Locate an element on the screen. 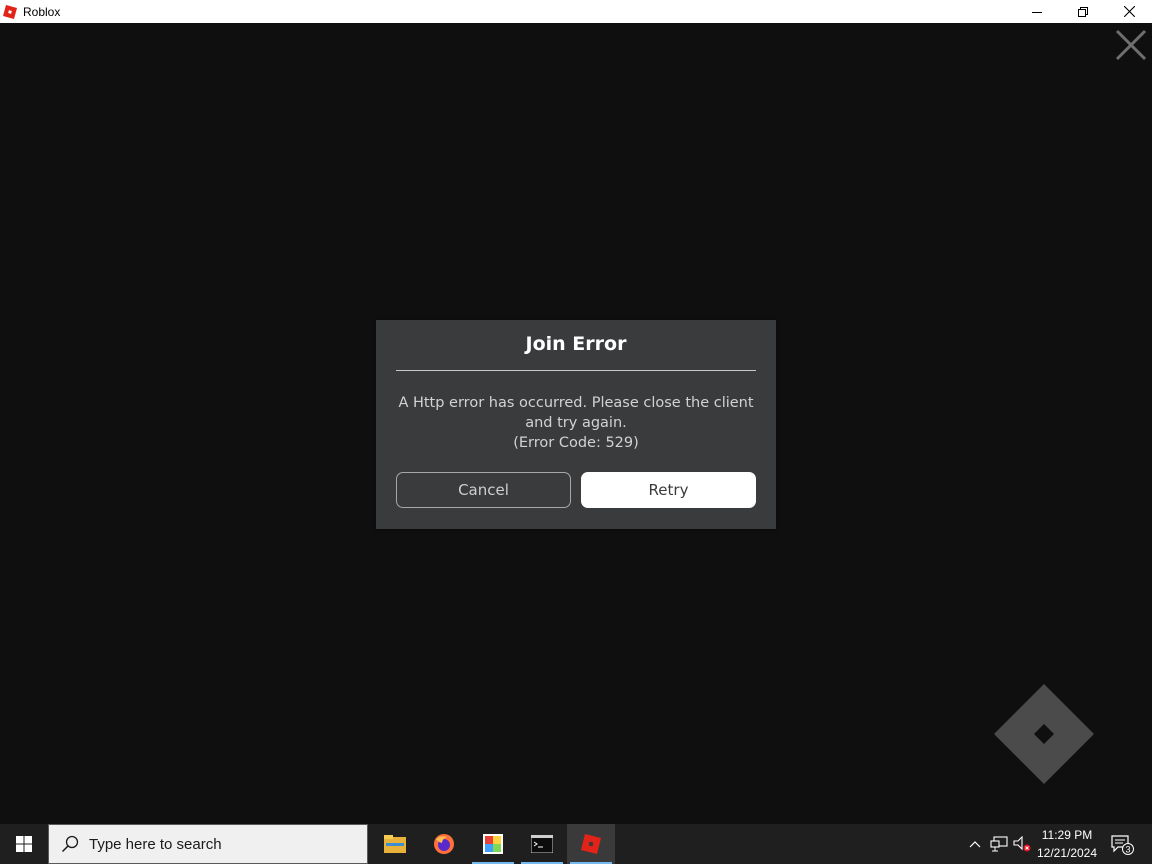 The height and width of the screenshot is (864, 1152). roblox-icon is located at coordinates (591, 844).